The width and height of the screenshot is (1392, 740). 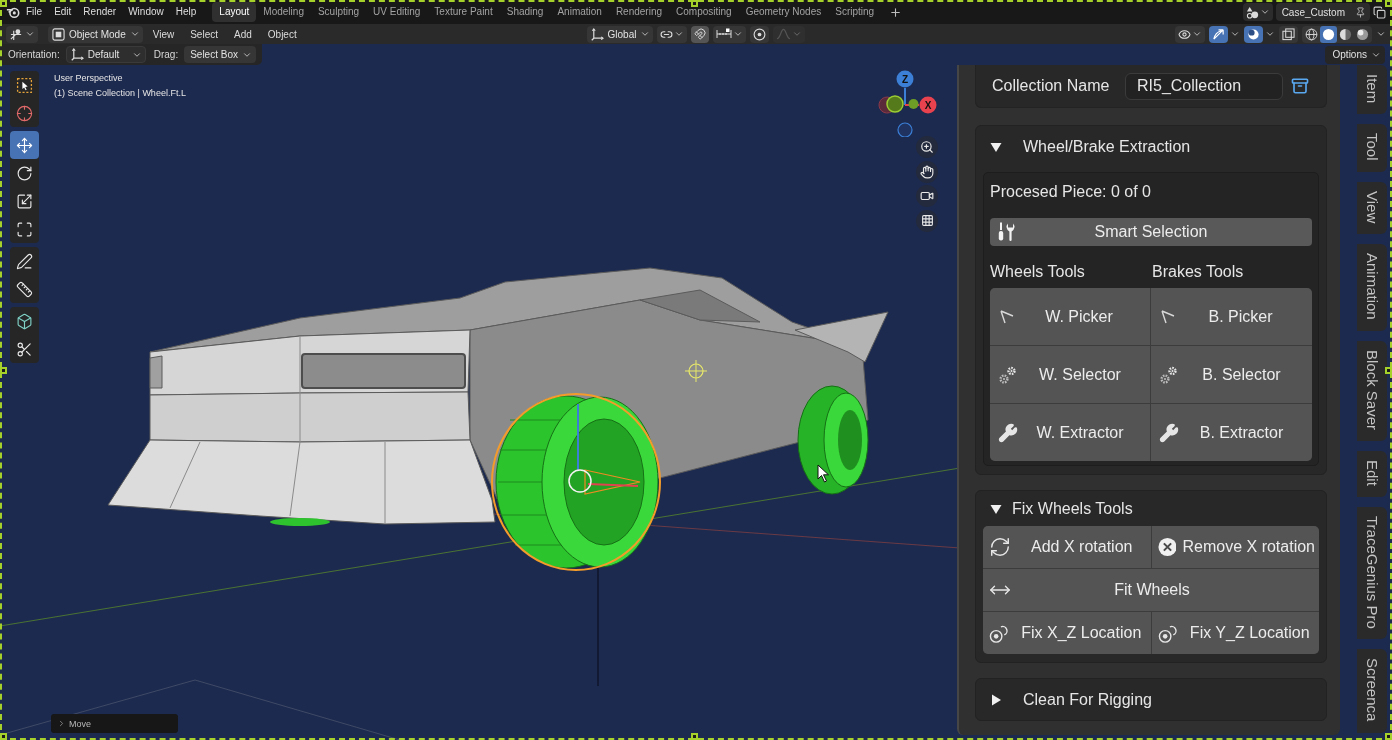 I want to click on dot-circle-icon, so click(x=760, y=34).